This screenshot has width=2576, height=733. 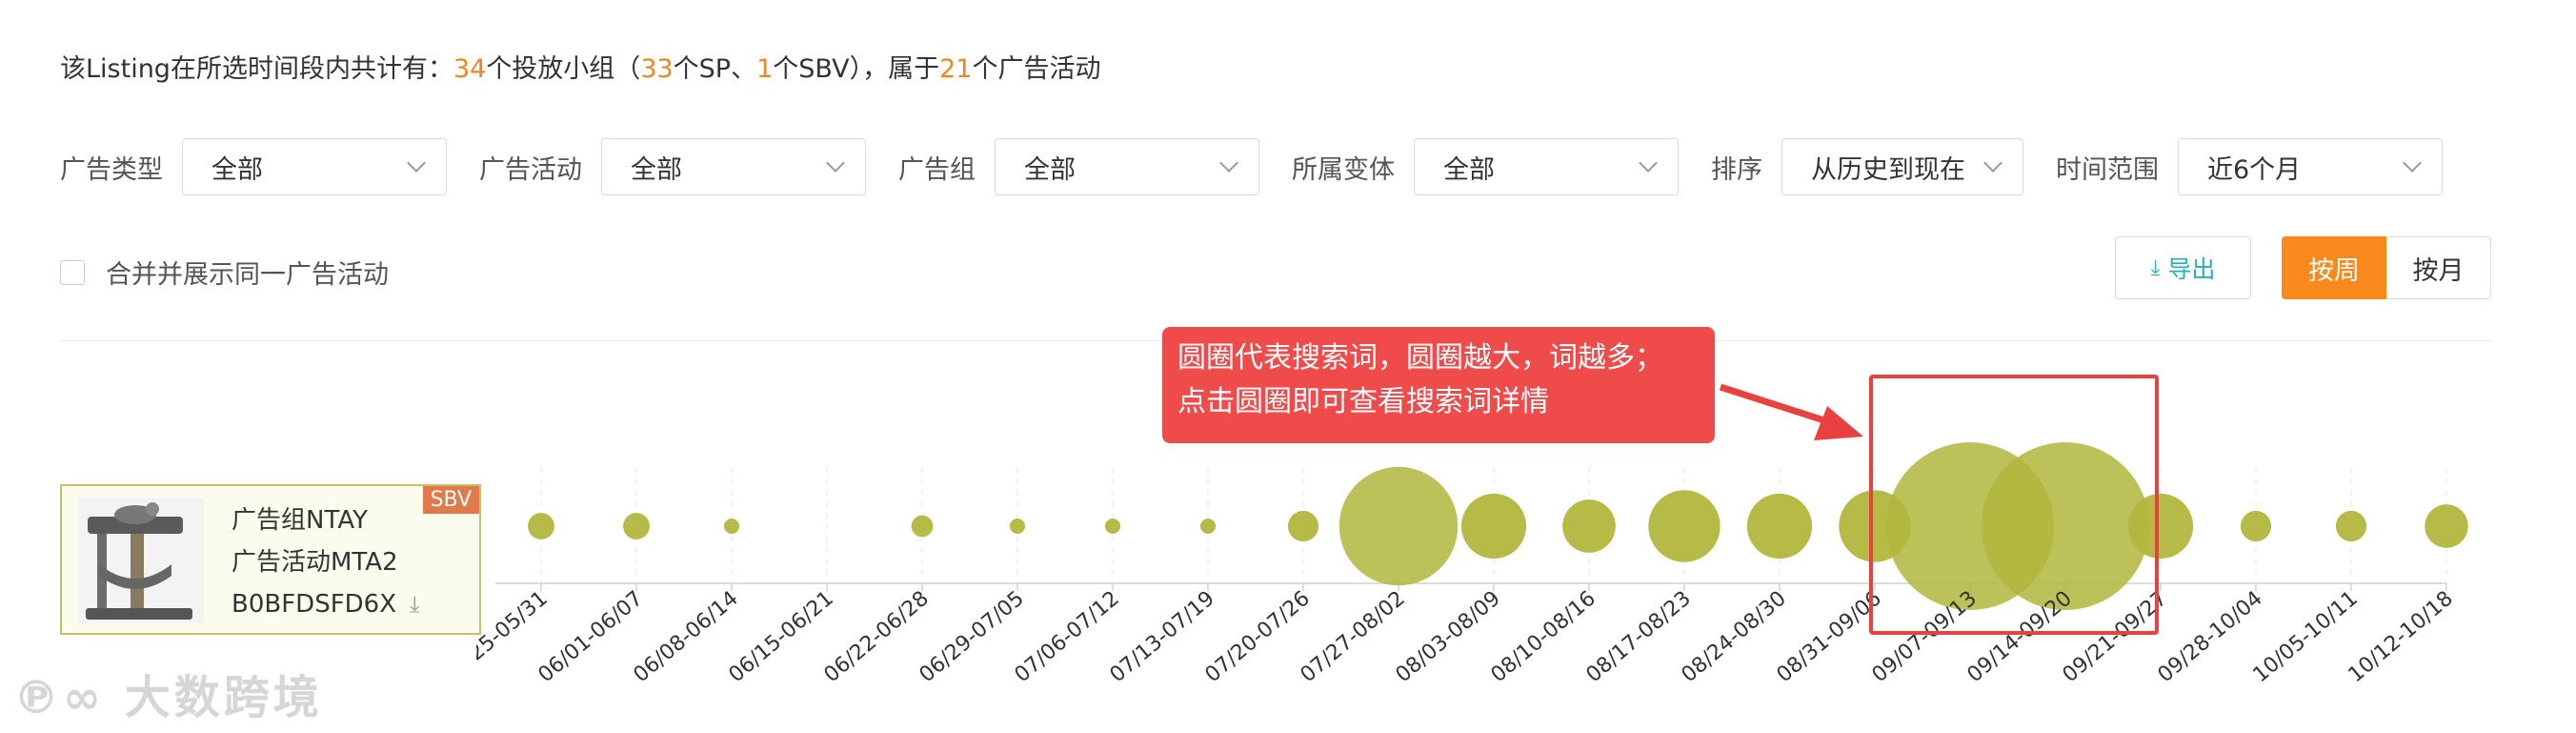 I want to click on x-tick-label: 08/24-08/30, so click(x=1734, y=636).